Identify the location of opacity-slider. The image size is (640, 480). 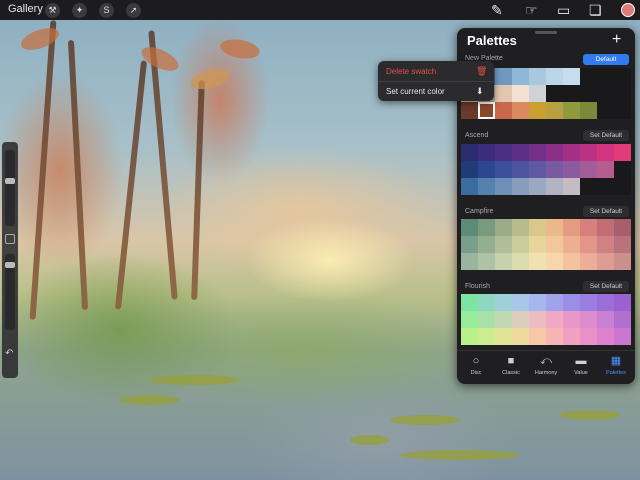
(10, 292).